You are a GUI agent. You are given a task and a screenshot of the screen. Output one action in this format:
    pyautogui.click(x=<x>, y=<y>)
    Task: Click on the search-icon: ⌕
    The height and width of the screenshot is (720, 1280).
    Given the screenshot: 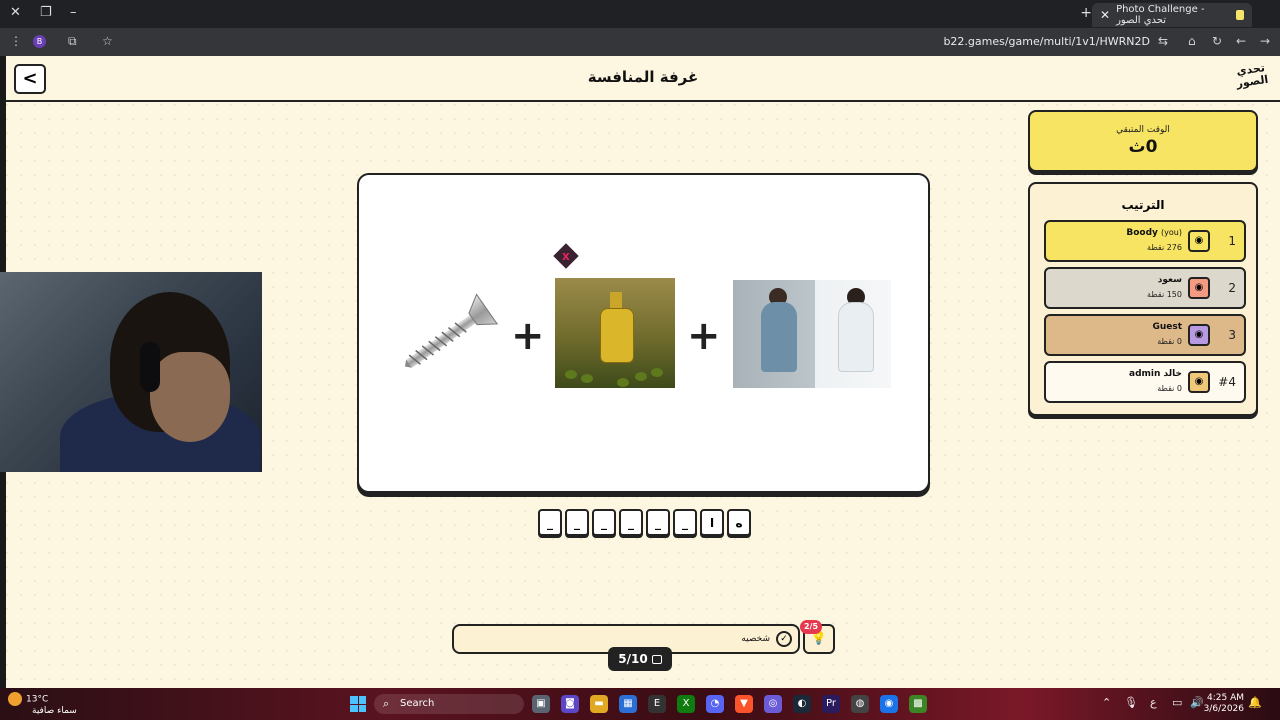 What is the action you would take?
    pyautogui.click(x=386, y=703)
    